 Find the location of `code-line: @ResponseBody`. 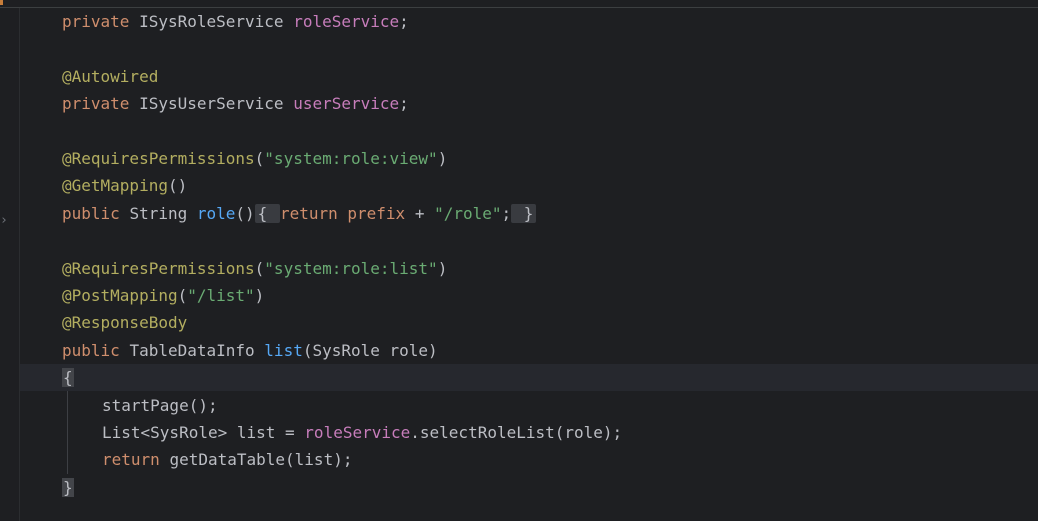

code-line: @ResponseBody is located at coordinates (529, 322).